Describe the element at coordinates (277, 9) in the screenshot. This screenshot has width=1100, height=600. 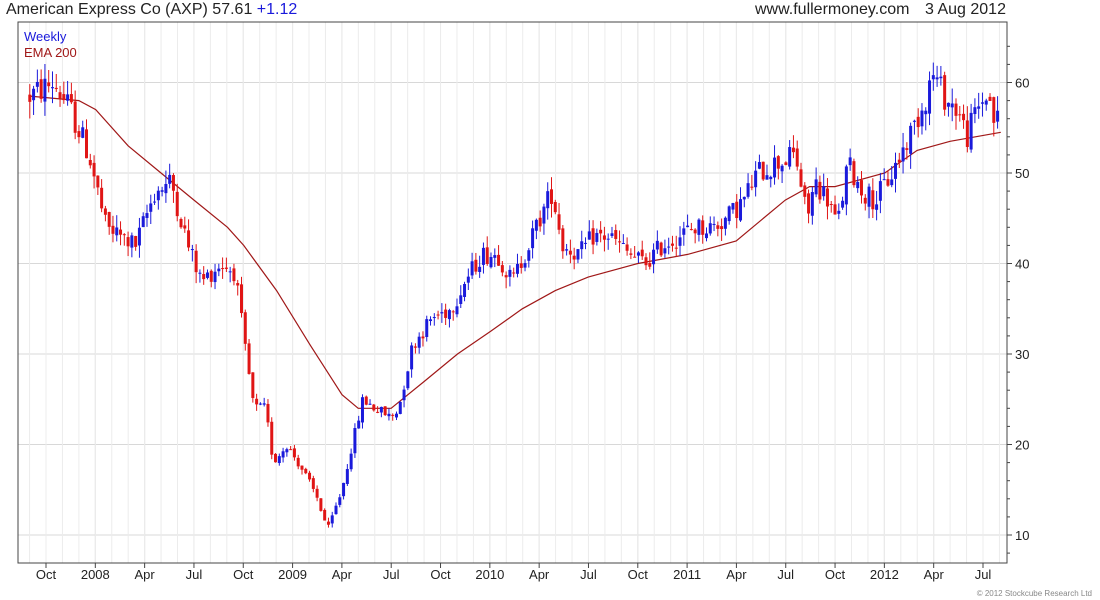
I see `price-change: +1.12` at that location.